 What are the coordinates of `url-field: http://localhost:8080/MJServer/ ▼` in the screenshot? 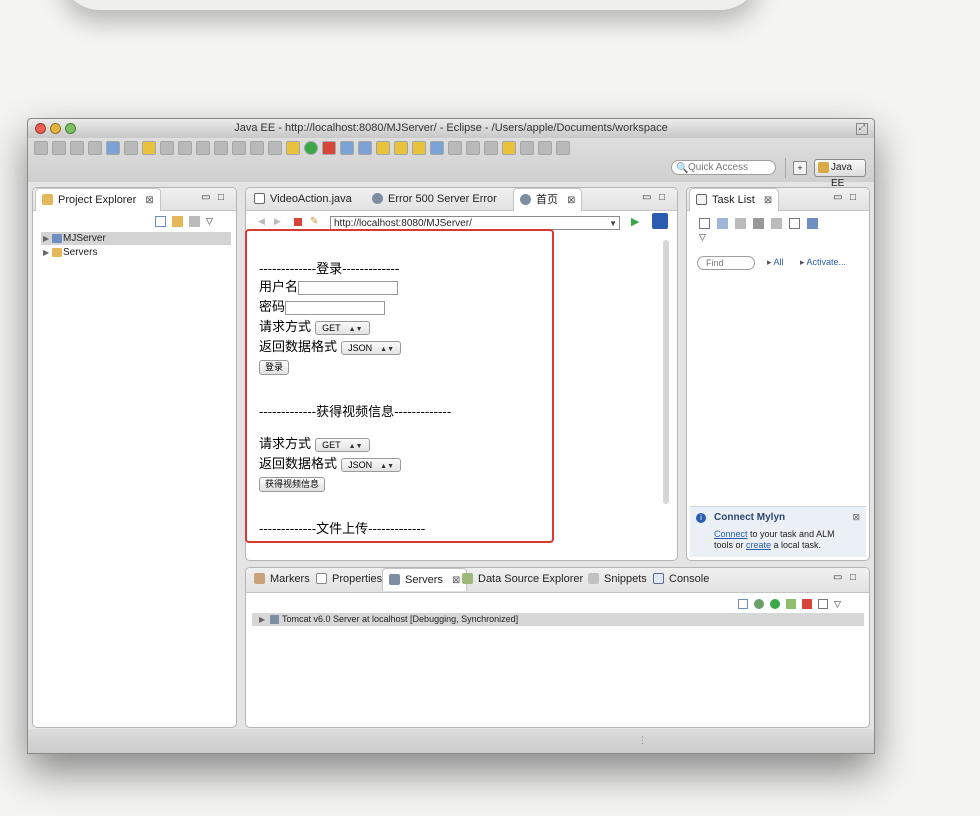 It's located at (475, 223).